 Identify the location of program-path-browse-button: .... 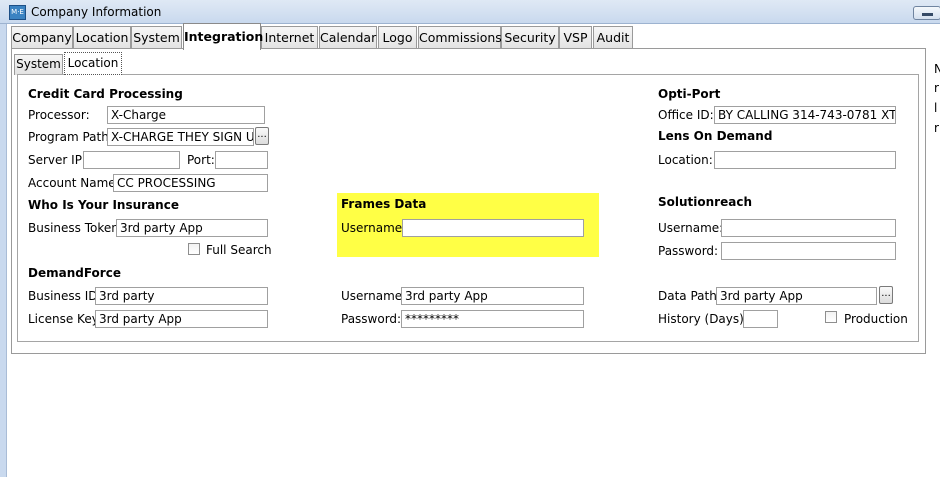
(262, 136).